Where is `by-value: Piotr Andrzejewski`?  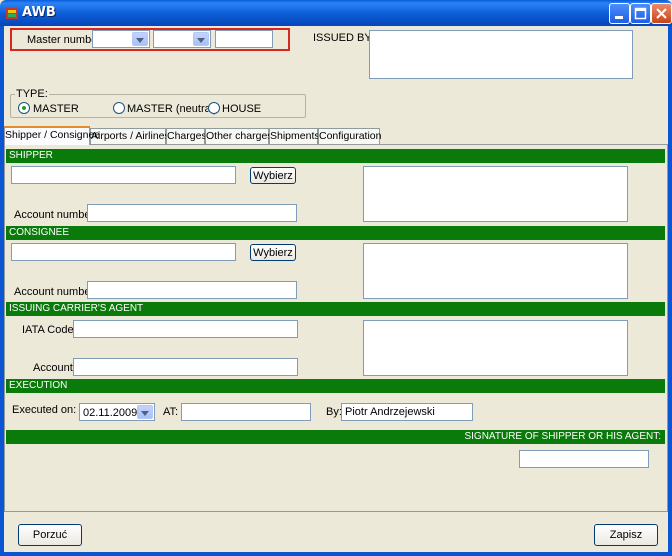 by-value: Piotr Andrzejewski is located at coordinates (390, 412).